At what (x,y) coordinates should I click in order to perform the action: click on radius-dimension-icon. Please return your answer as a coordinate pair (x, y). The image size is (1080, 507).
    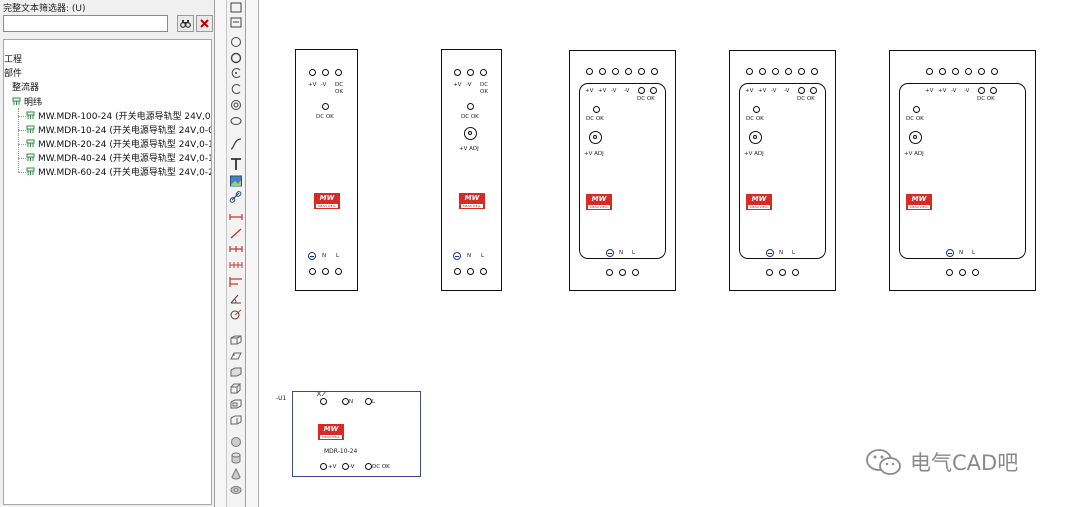
    Looking at the image, I should click on (236, 314).